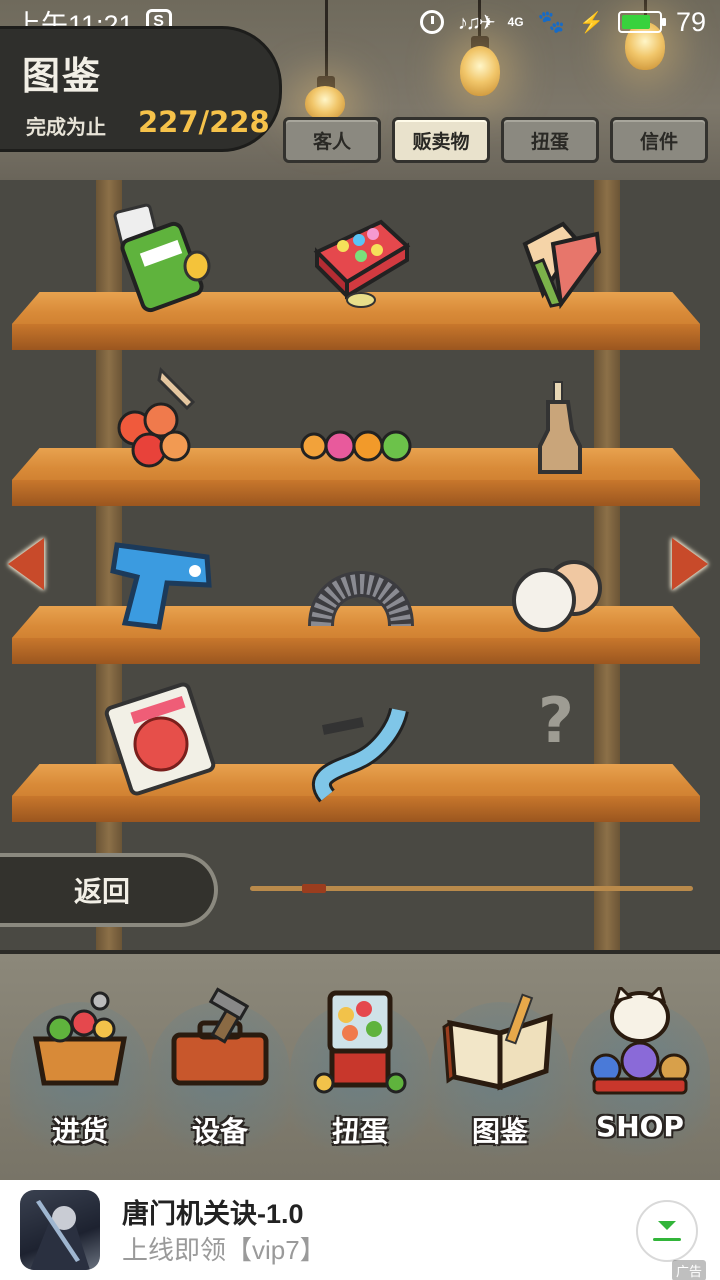 The image size is (720, 1280). What do you see at coordinates (361, 258) in the screenshot?
I see `candy-box-icon` at bounding box center [361, 258].